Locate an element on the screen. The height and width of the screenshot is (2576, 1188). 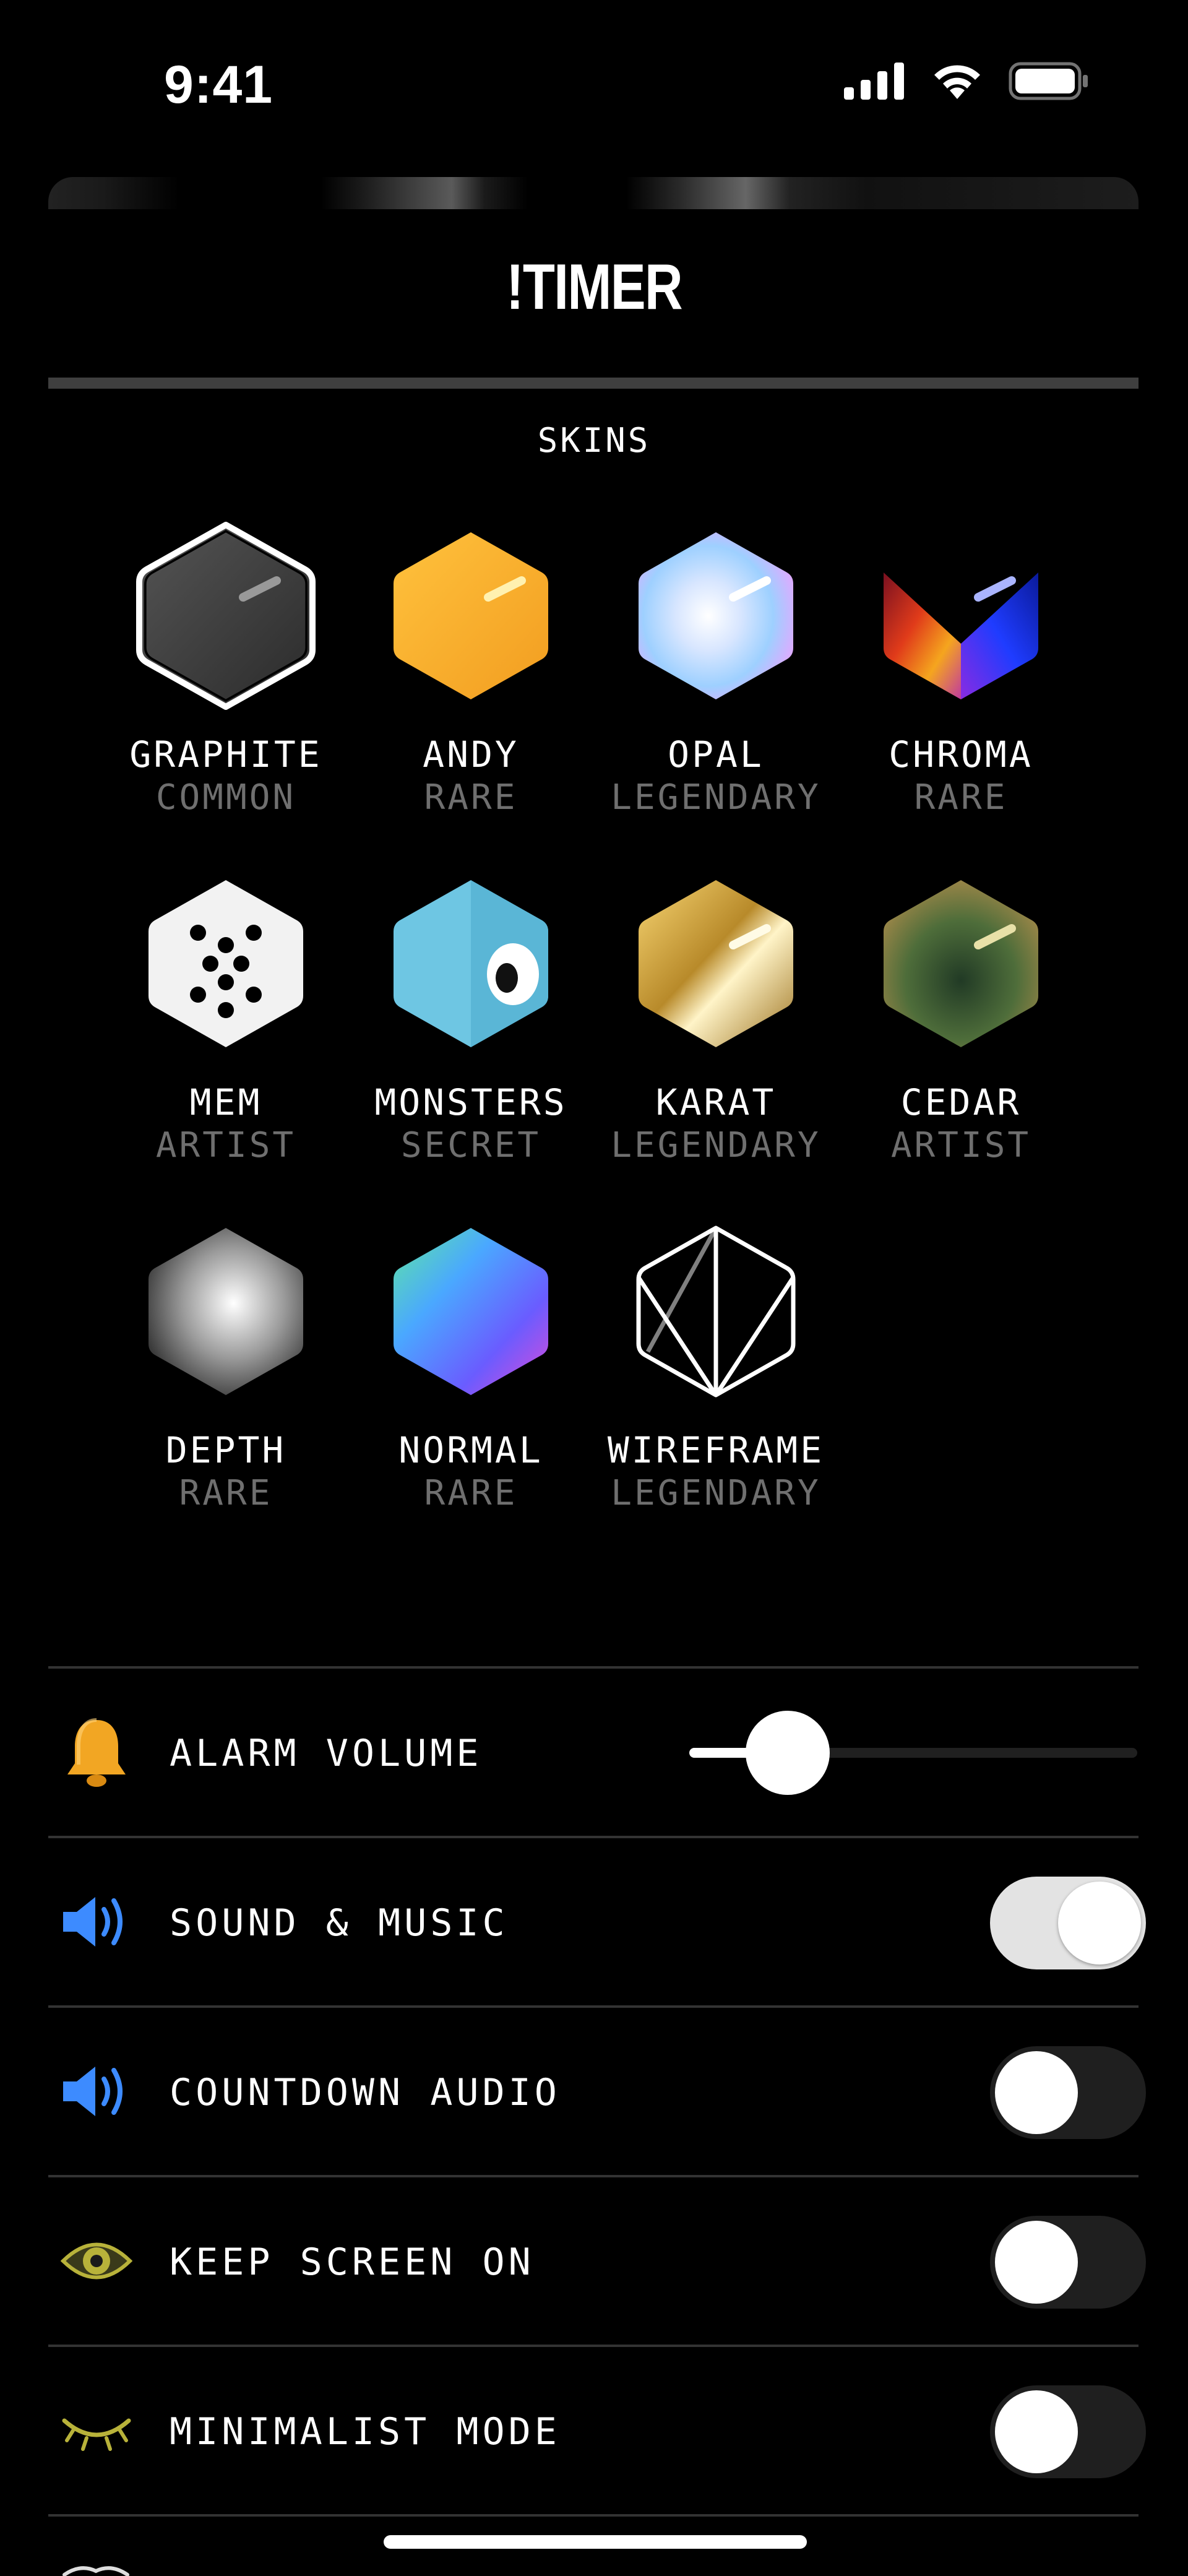
skin-name: DEPTH is located at coordinates (226, 1450).